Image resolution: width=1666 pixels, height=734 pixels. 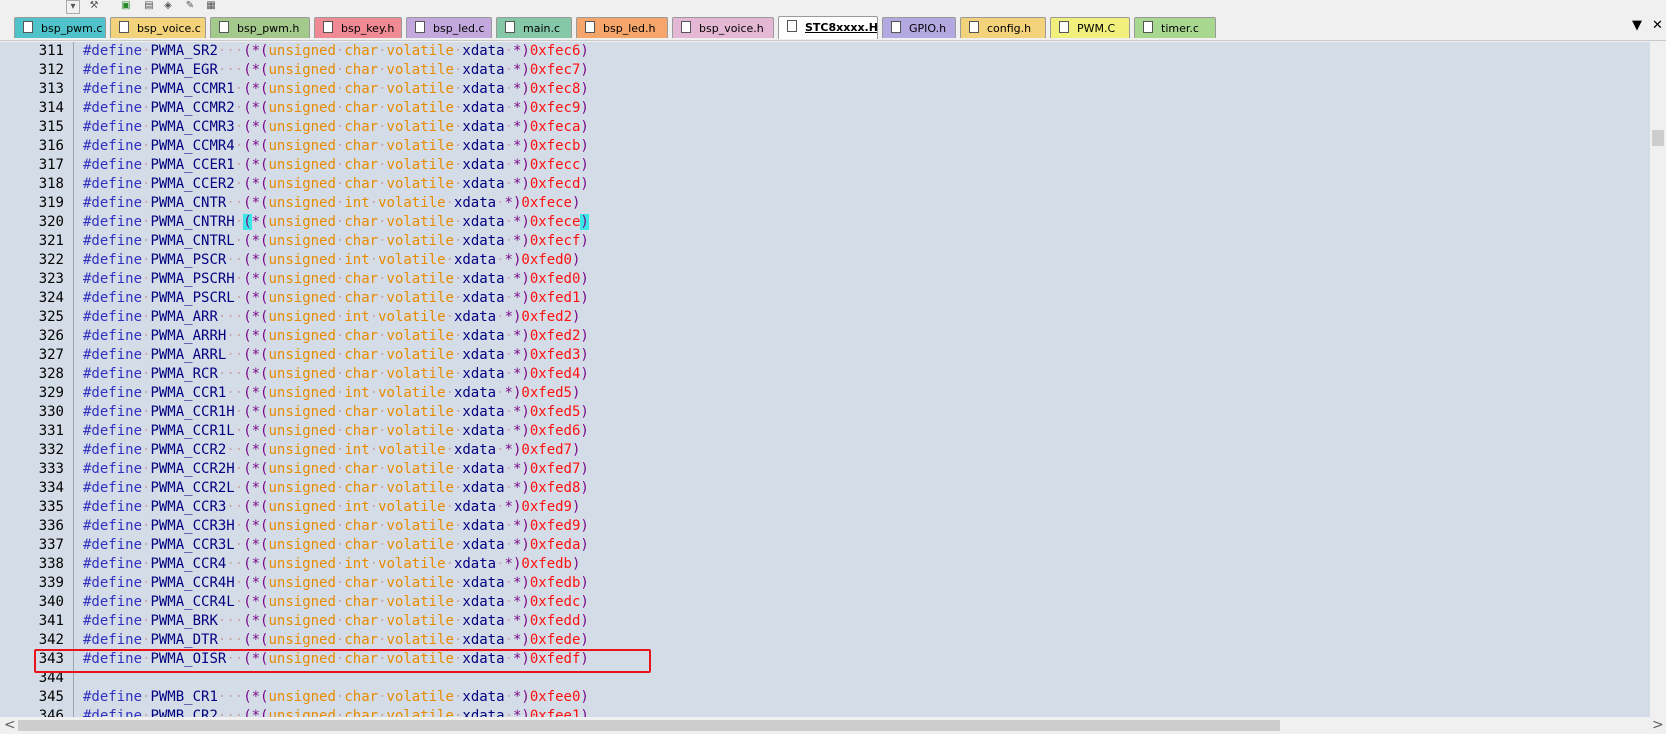 What do you see at coordinates (192, 184) in the screenshot?
I see `macro-name: PWMA_CCER2` at bounding box center [192, 184].